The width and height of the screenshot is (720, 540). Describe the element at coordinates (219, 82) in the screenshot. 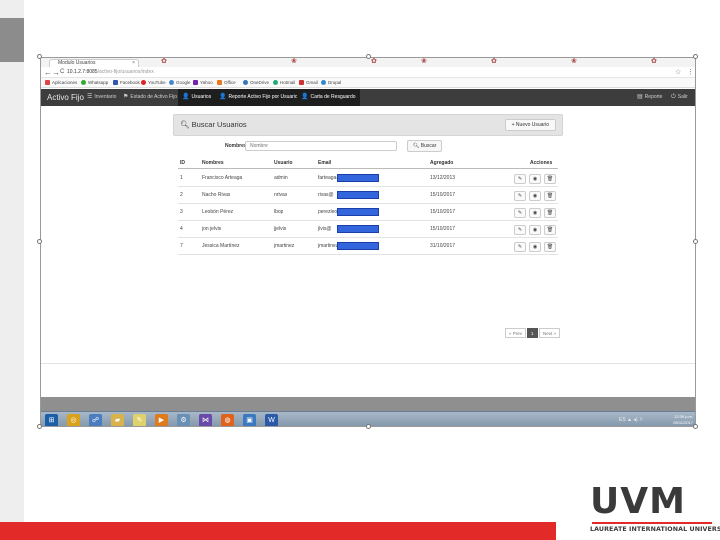

I see `office-icon` at that location.